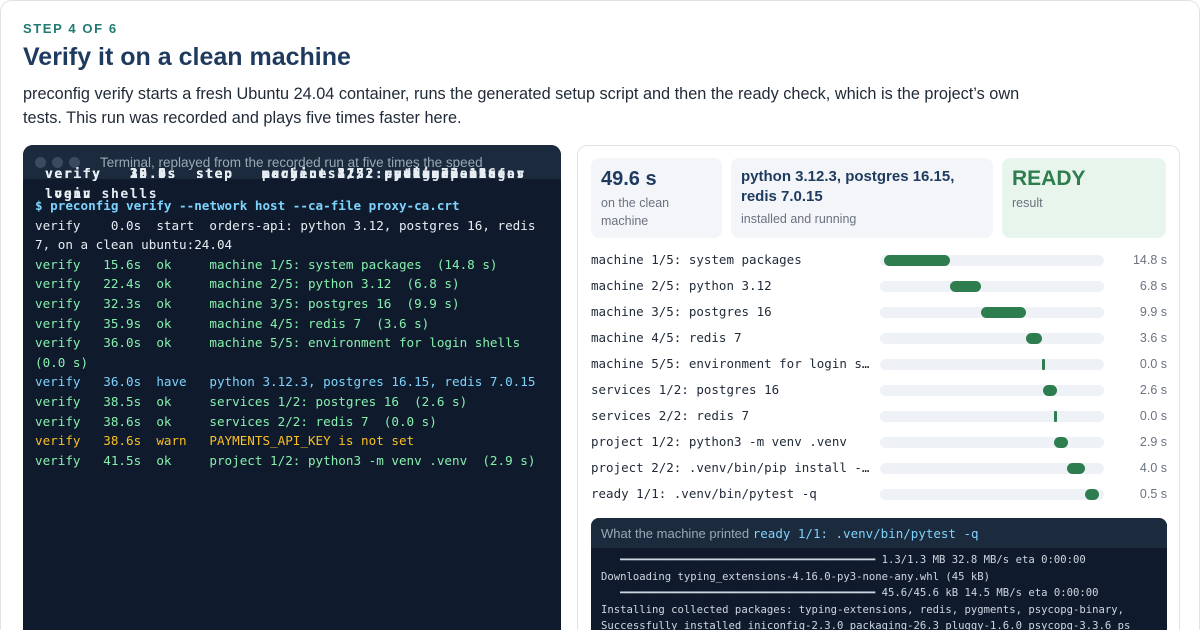  I want to click on duration-value: 49.6 s, so click(629, 179).